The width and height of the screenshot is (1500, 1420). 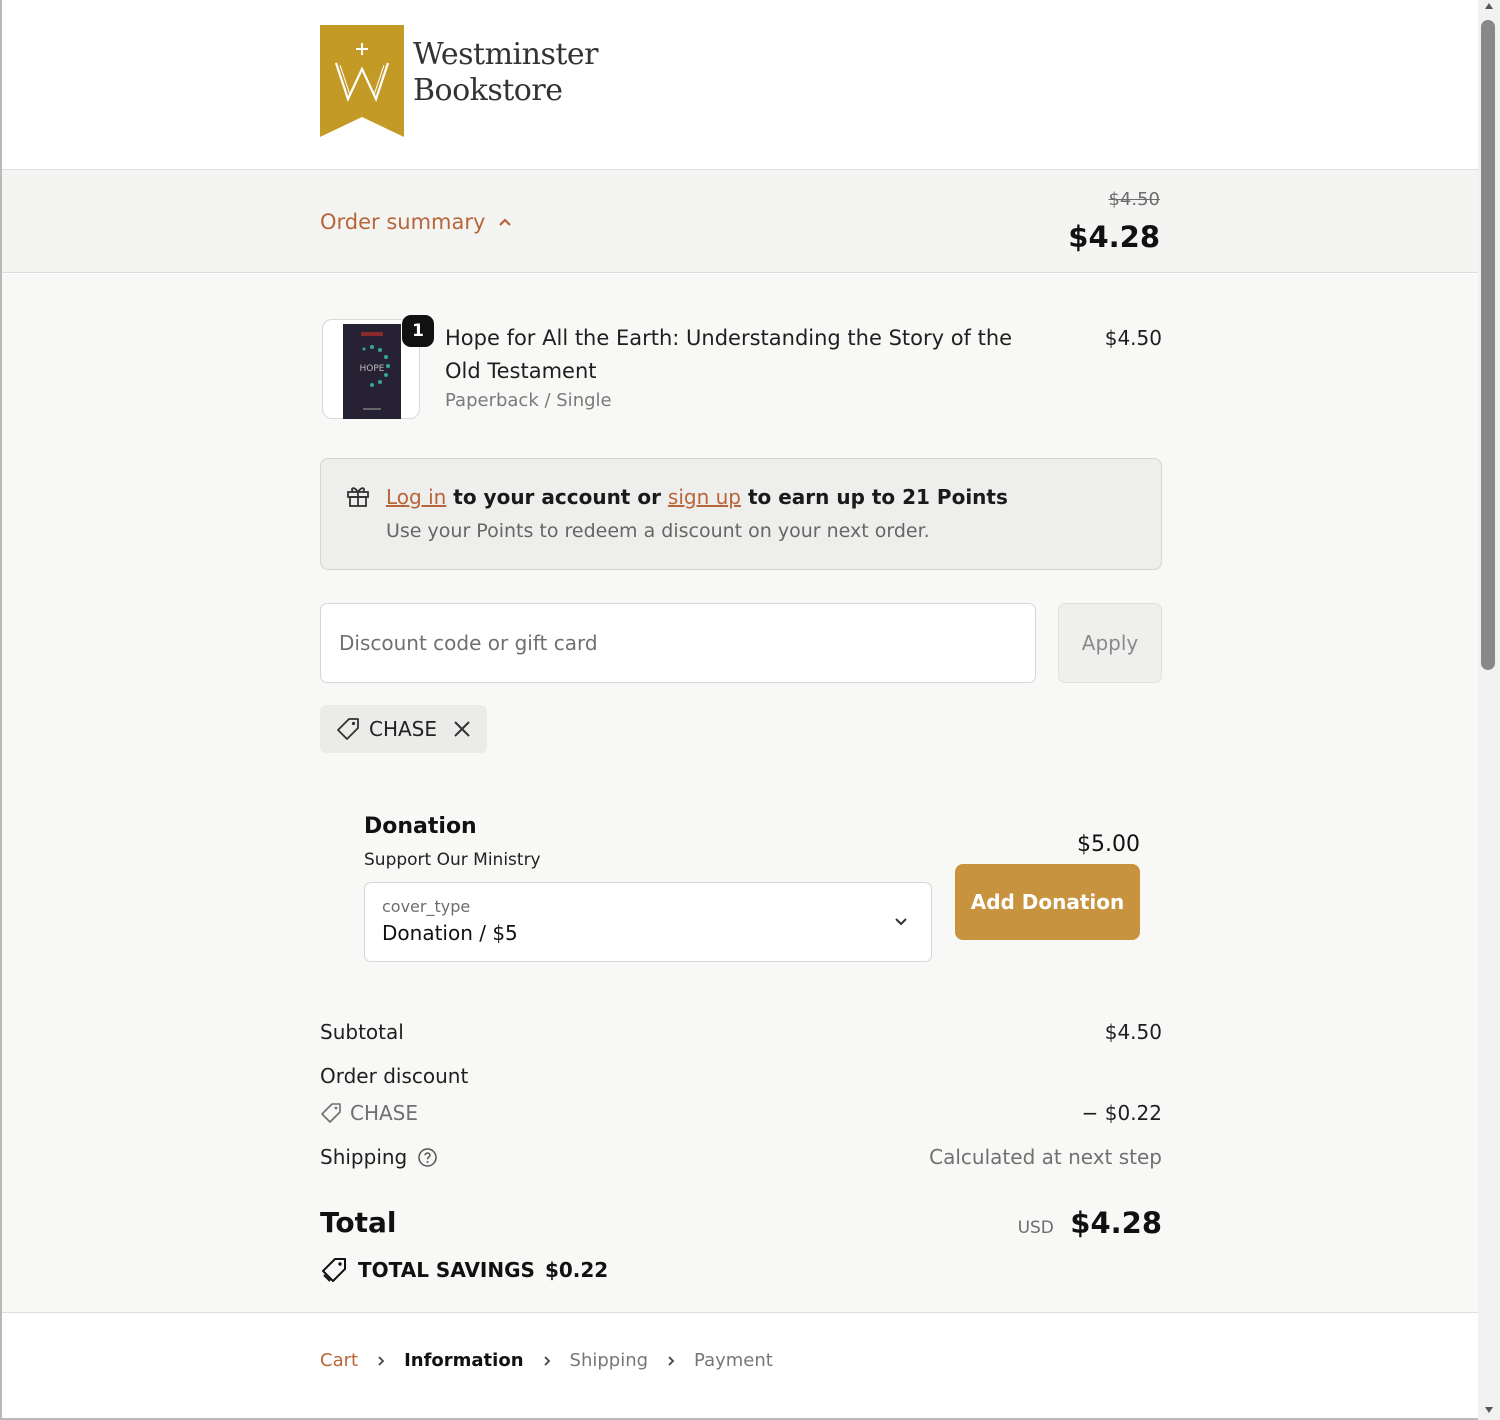 What do you see at coordinates (741, 1223) in the screenshot?
I see `total-row: Total USD $4.28` at bounding box center [741, 1223].